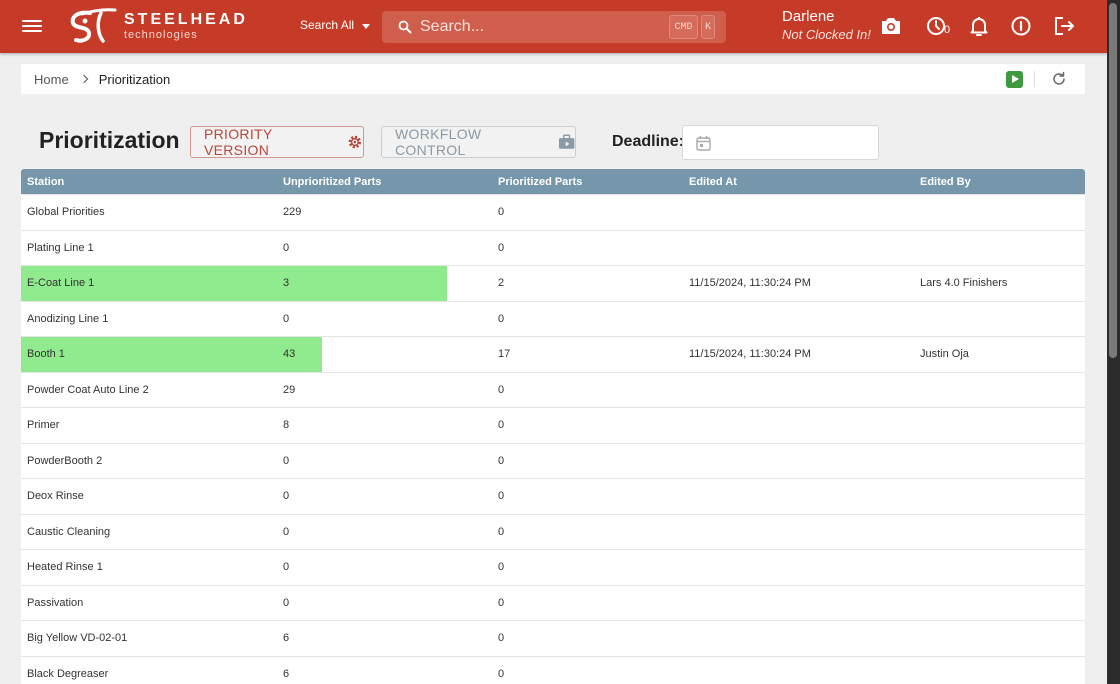 The image size is (1120, 684). Describe the element at coordinates (478, 142) in the screenshot. I see `workflow-control-button: WORKFLOW CONTROL` at that location.